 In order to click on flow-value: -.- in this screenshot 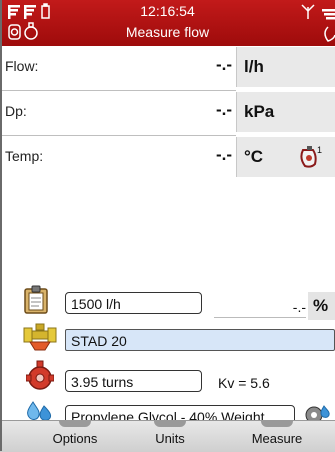, I will do `click(223, 64)`.